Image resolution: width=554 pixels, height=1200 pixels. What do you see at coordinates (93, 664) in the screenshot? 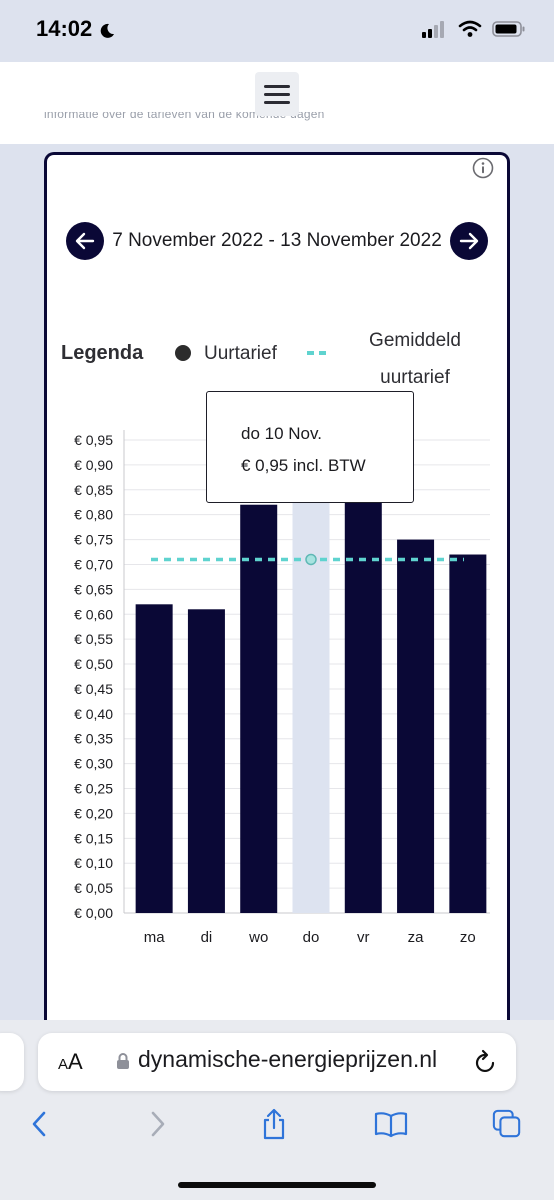
I see `y-tick-label: € 0,50` at bounding box center [93, 664].